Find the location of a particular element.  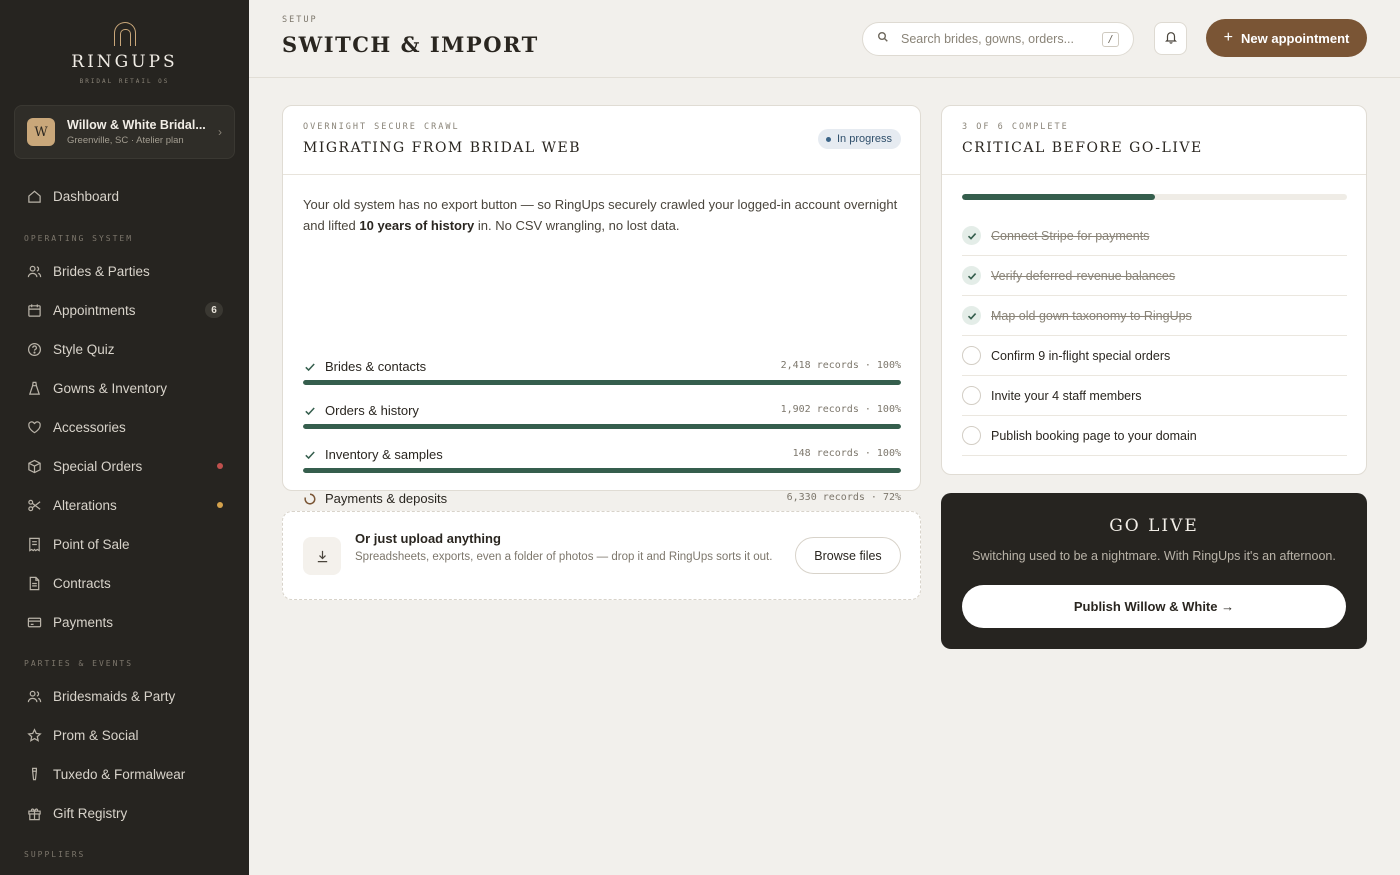

status-dot-icon is located at coordinates (828, 139).